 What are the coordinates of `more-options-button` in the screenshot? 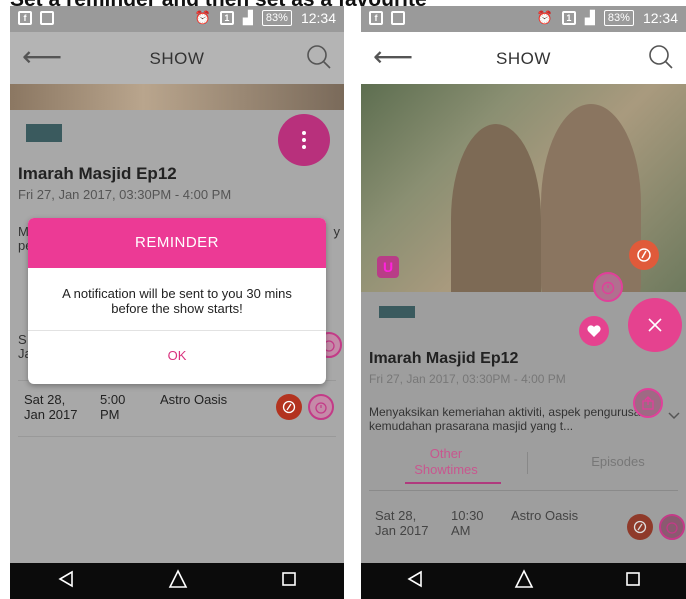 It's located at (304, 140).